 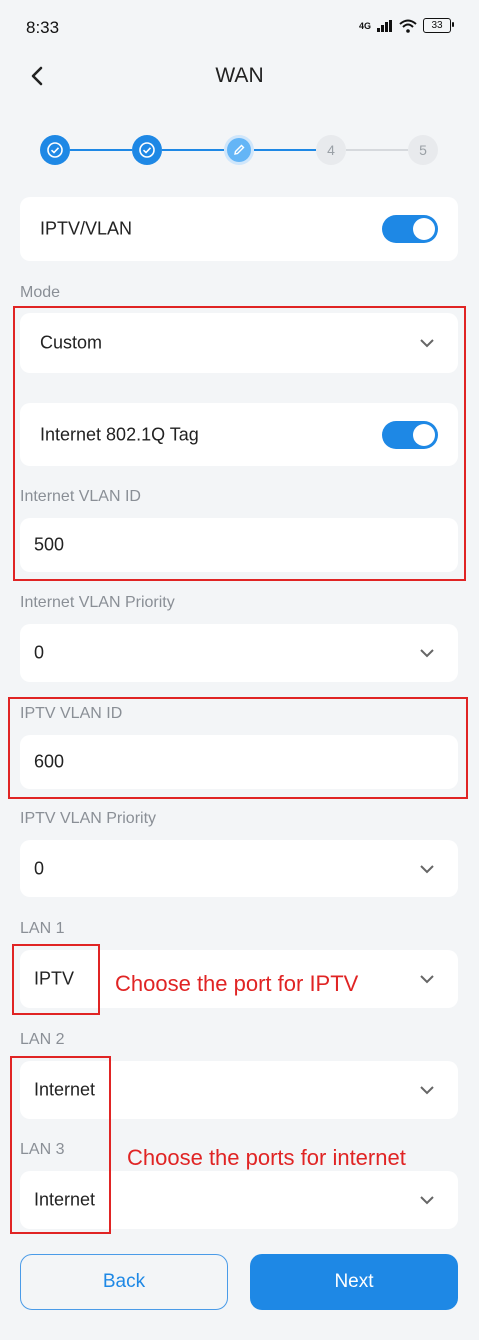 What do you see at coordinates (88, 818) in the screenshot?
I see `iptv-vlan-priority-label: IPTV VLAN Priority` at bounding box center [88, 818].